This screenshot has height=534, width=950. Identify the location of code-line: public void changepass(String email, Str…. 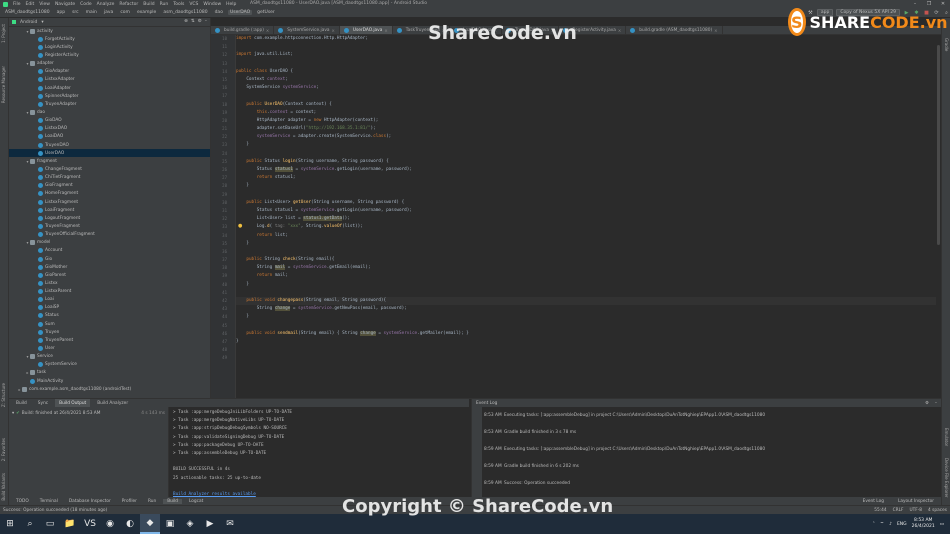
(586, 301).